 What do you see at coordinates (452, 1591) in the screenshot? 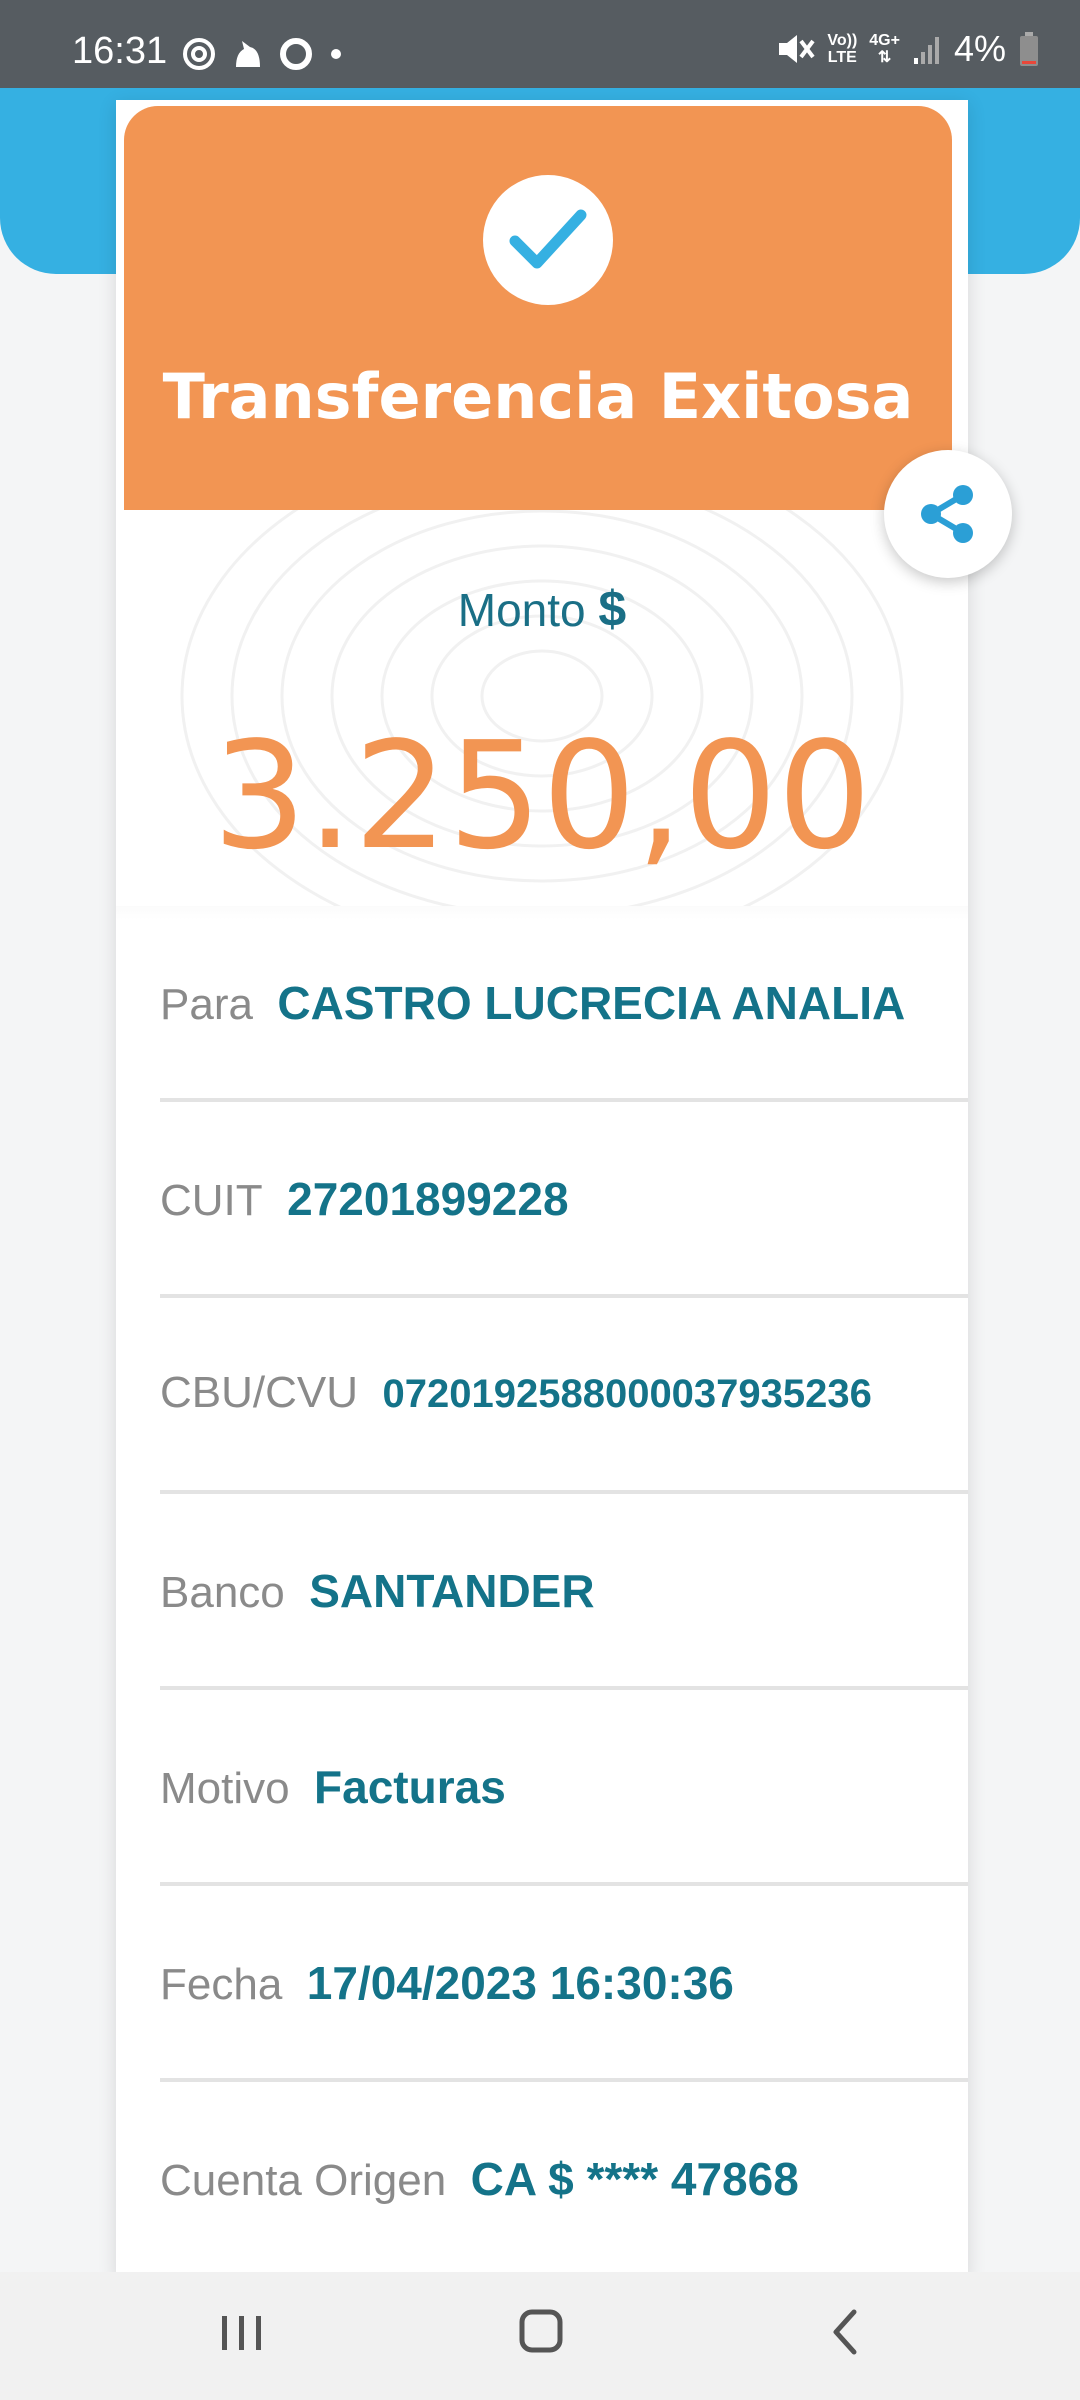
I see `detail-value: SANTANDER` at bounding box center [452, 1591].